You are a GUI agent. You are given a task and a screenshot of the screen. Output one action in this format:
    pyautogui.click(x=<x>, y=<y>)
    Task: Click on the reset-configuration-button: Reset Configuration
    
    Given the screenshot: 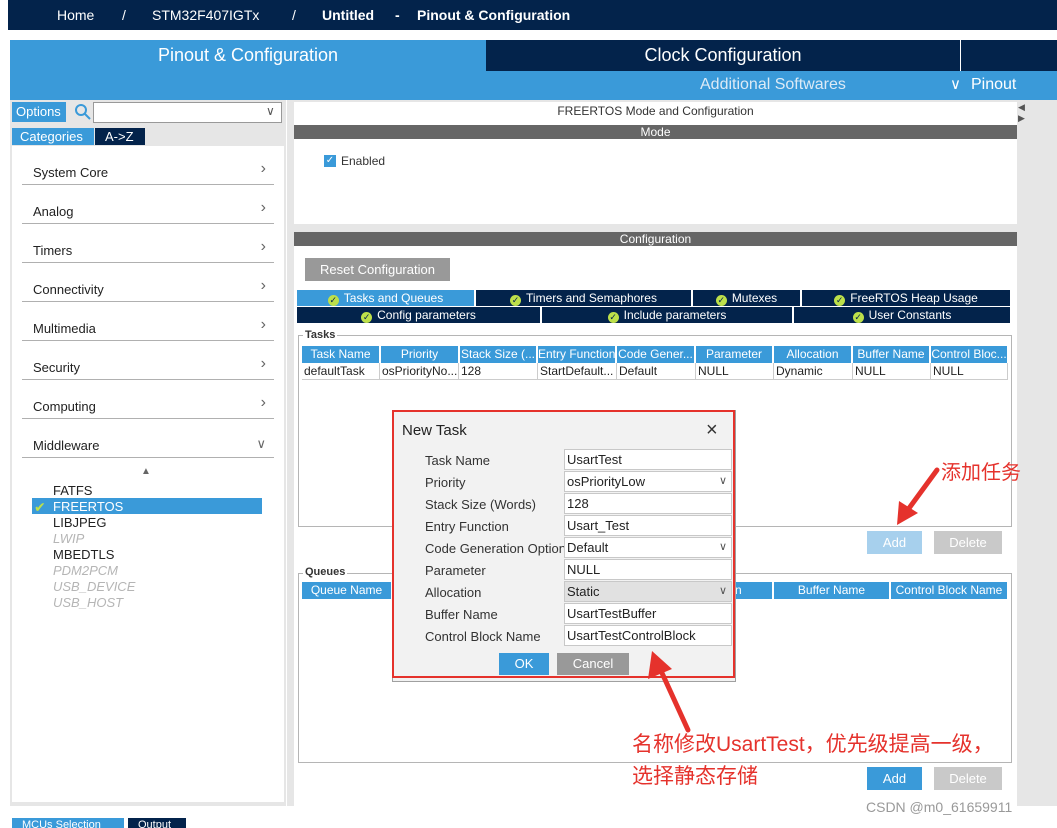 What is the action you would take?
    pyautogui.click(x=377, y=269)
    